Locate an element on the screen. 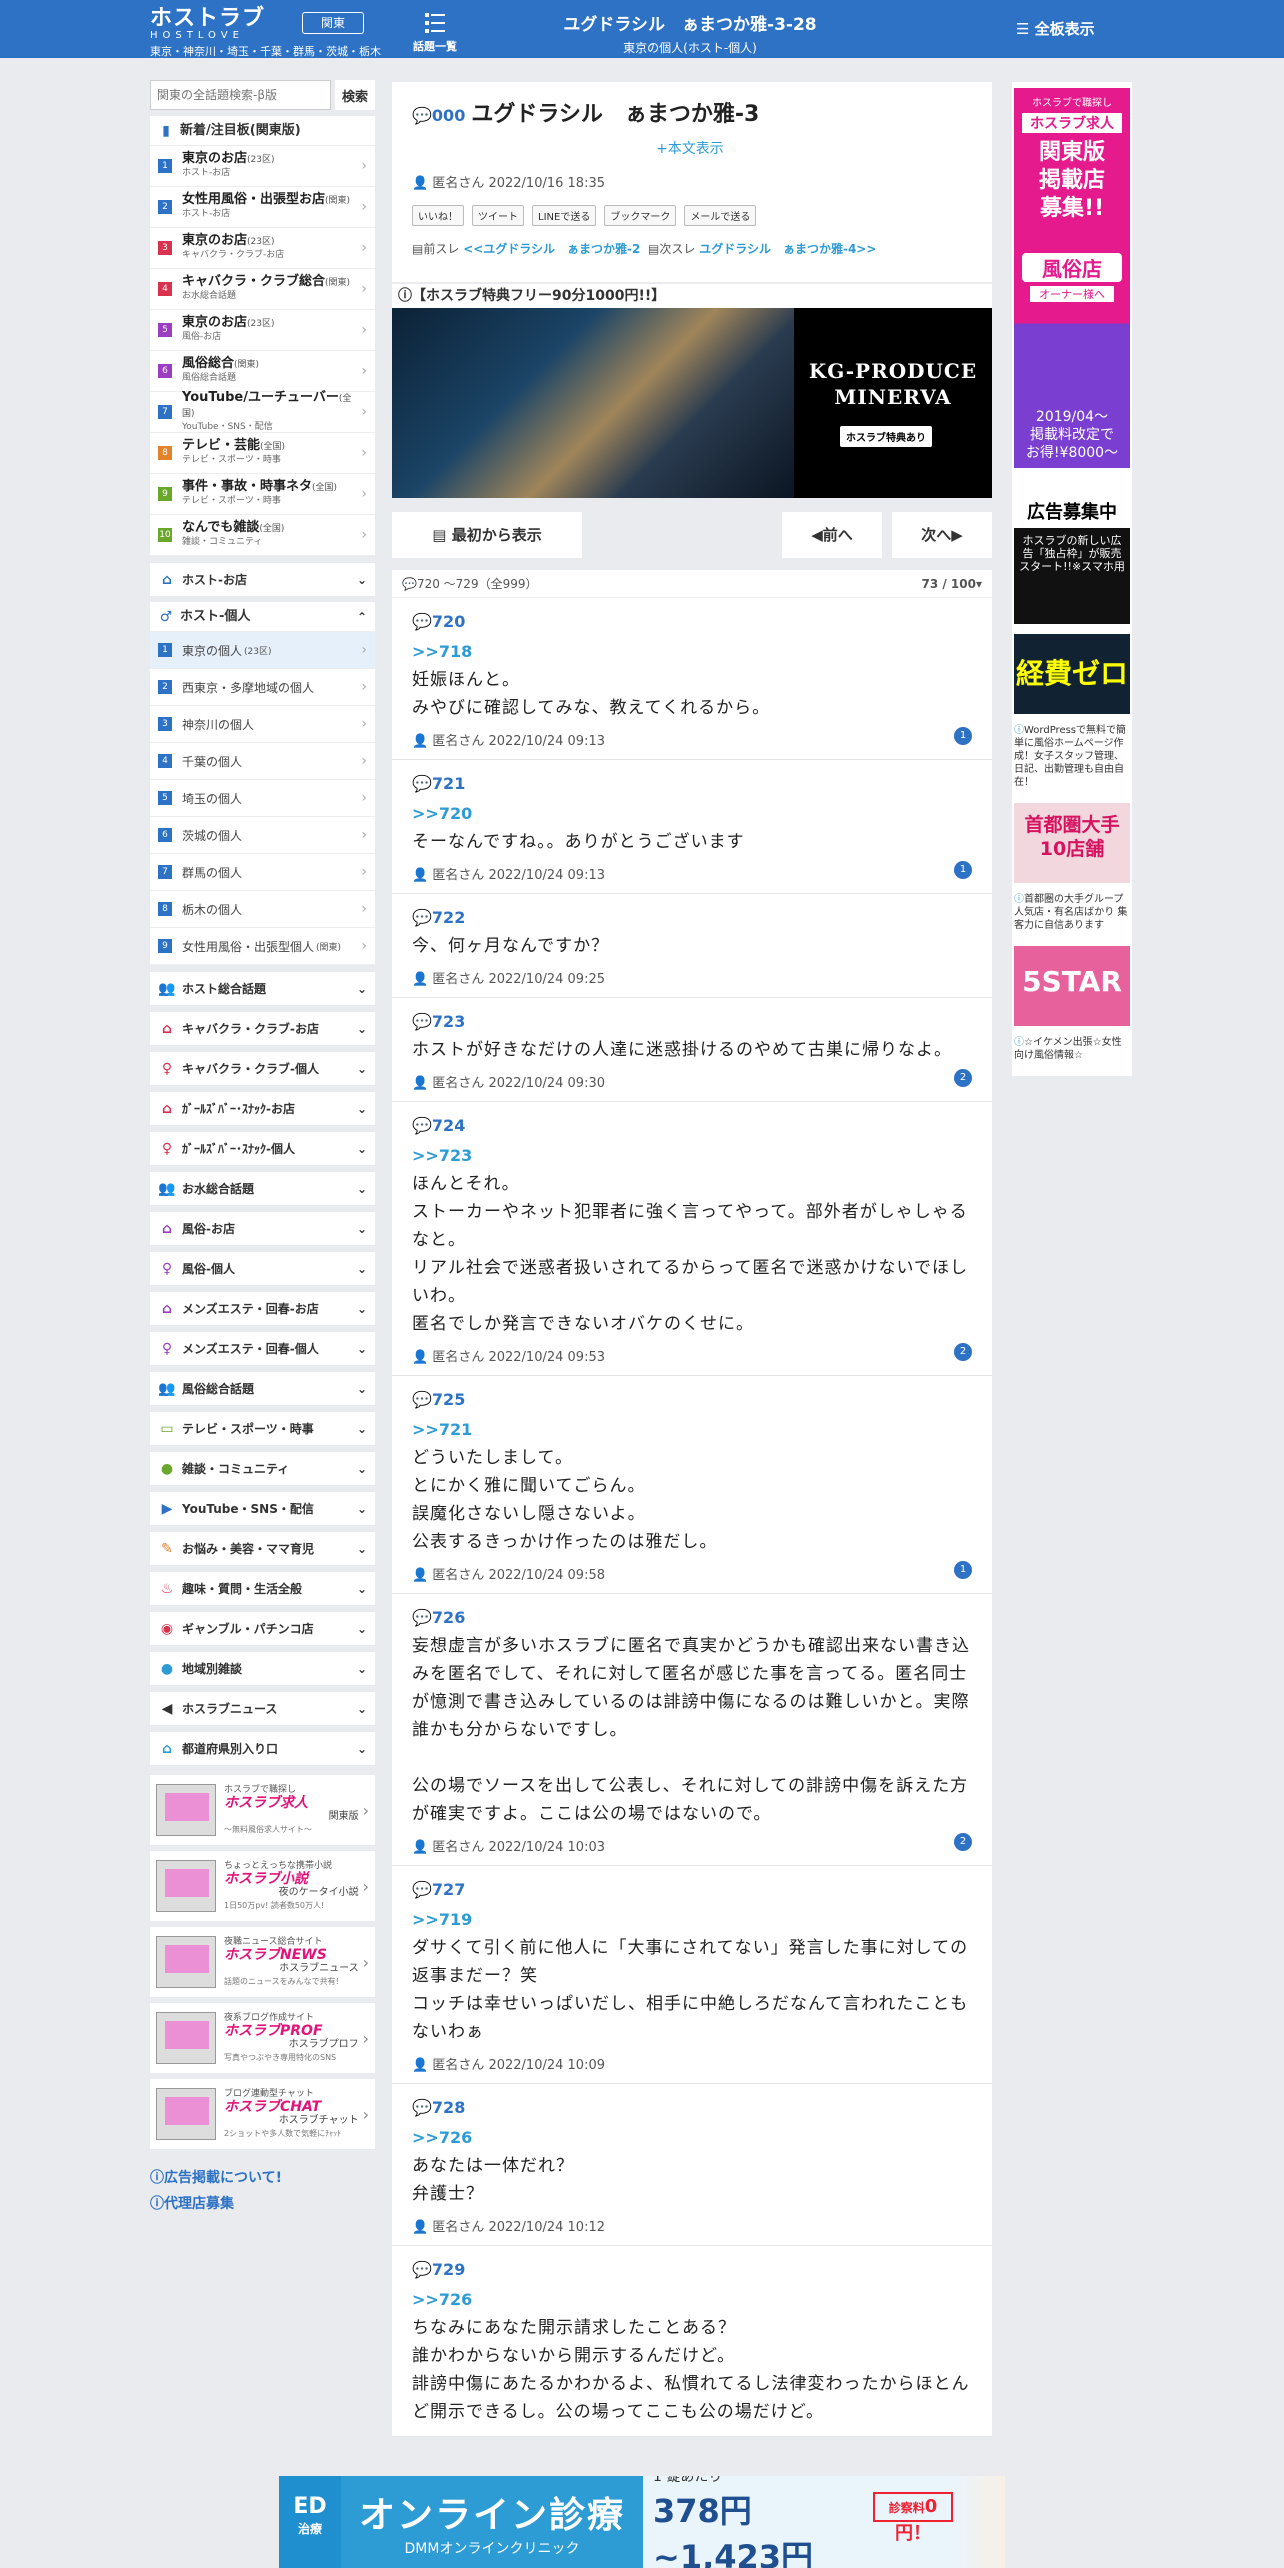  post-number: 💬723 is located at coordinates (692, 1022).